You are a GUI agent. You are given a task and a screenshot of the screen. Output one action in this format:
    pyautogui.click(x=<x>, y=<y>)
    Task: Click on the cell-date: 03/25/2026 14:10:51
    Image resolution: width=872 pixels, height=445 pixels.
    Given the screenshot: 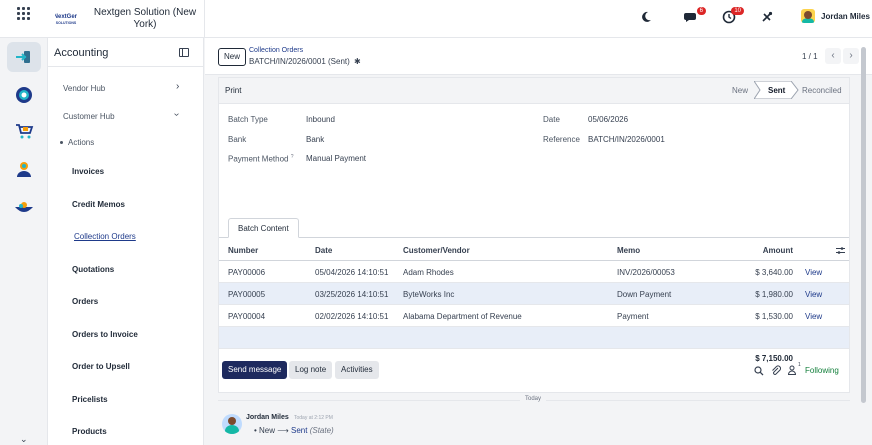 What is the action you would take?
    pyautogui.click(x=352, y=294)
    